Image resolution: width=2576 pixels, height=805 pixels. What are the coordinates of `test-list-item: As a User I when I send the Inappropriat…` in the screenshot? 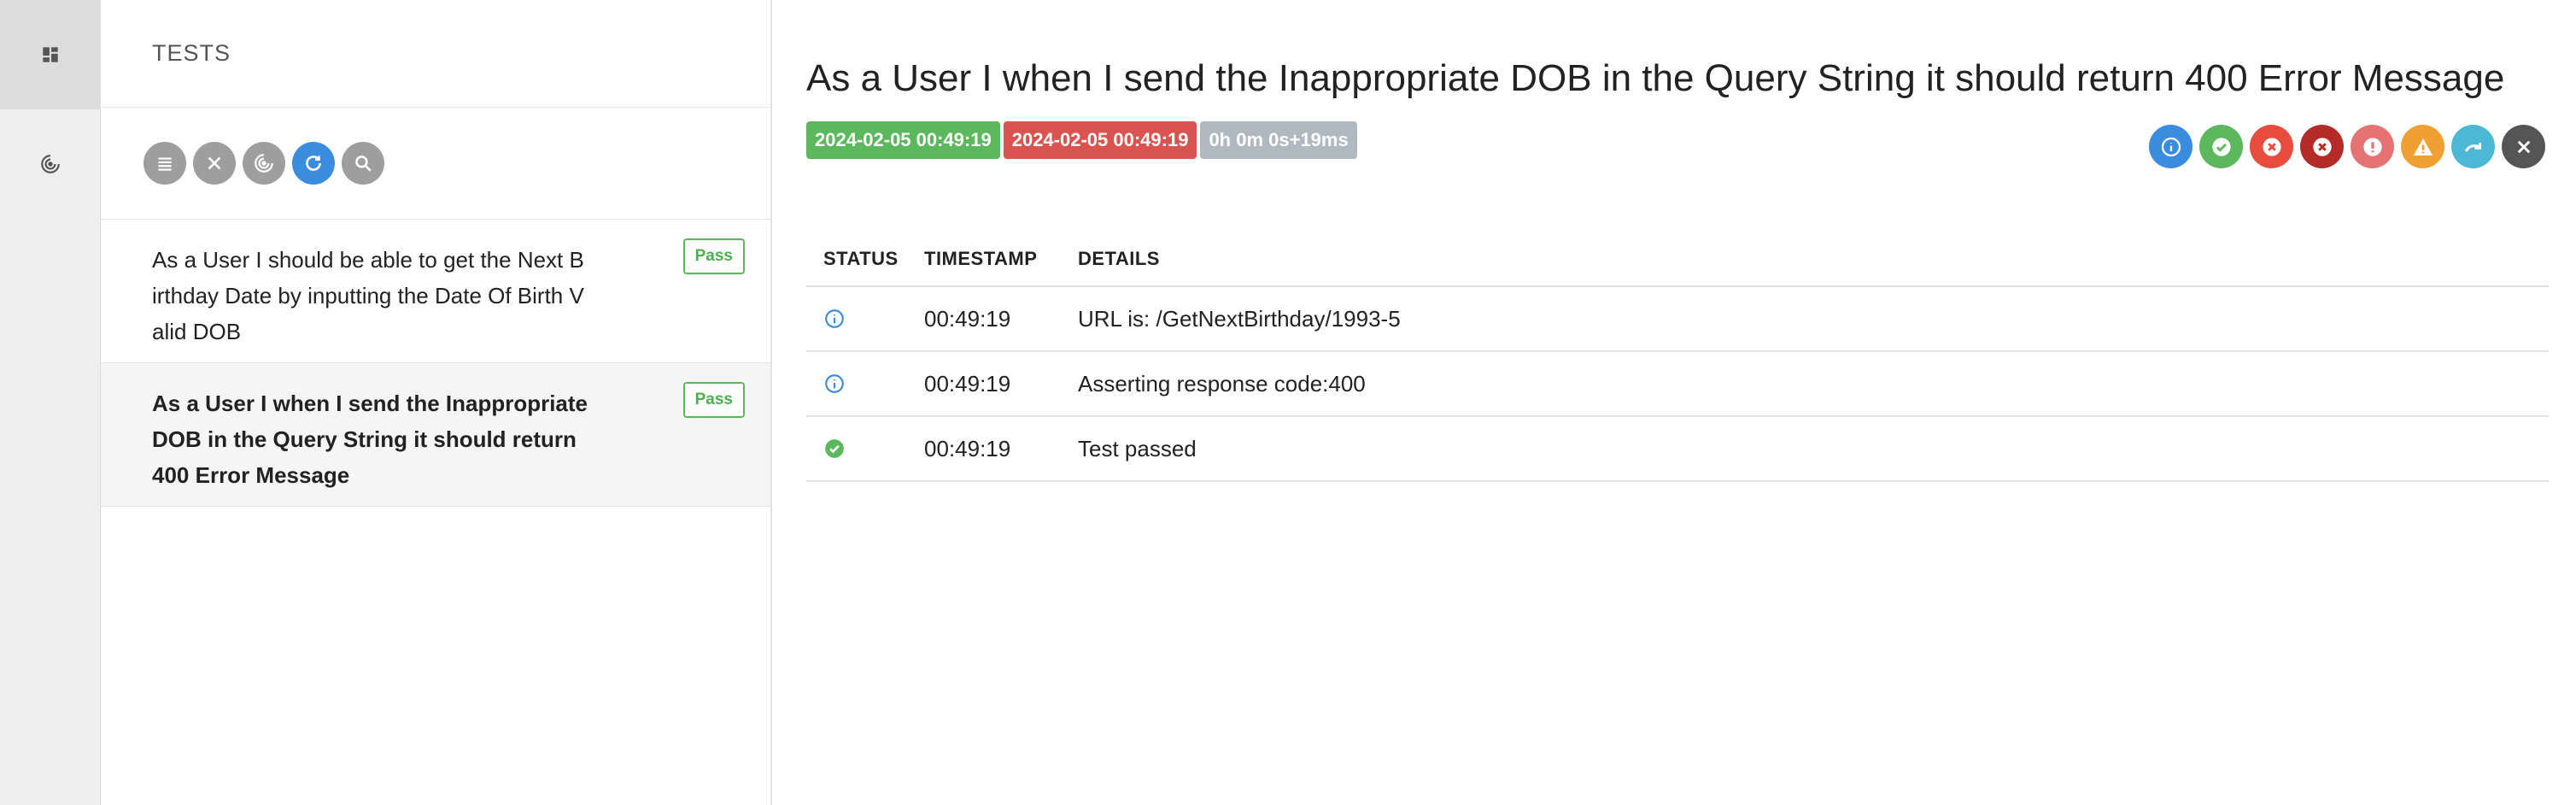 It's located at (435, 435).